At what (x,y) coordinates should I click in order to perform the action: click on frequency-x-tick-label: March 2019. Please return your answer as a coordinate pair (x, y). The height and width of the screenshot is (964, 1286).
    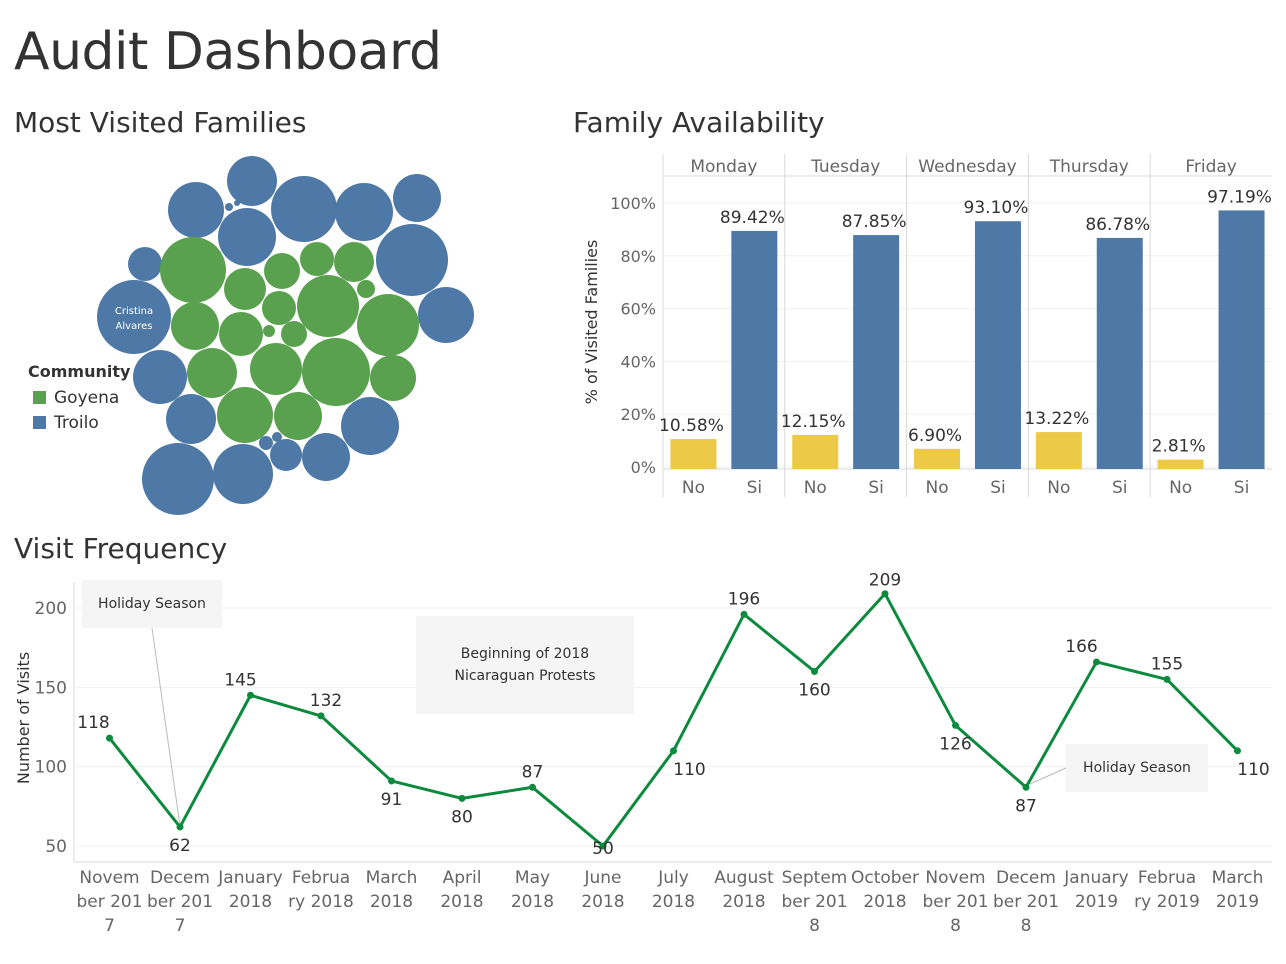
    Looking at the image, I should click on (1238, 890).